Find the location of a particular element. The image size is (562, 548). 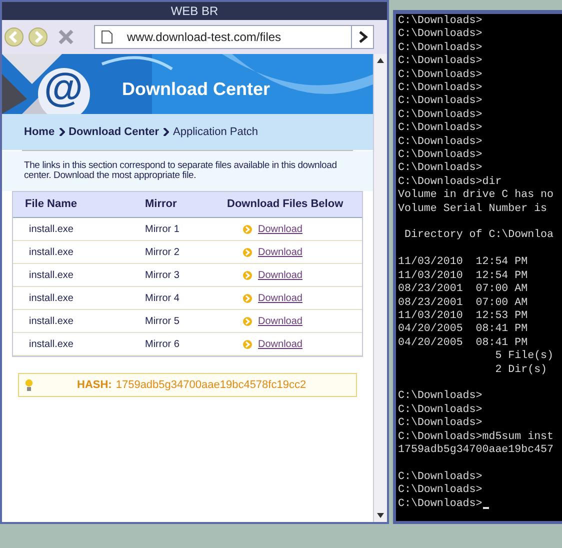

terminal-line: 5 File(s) is located at coordinates (524, 357).